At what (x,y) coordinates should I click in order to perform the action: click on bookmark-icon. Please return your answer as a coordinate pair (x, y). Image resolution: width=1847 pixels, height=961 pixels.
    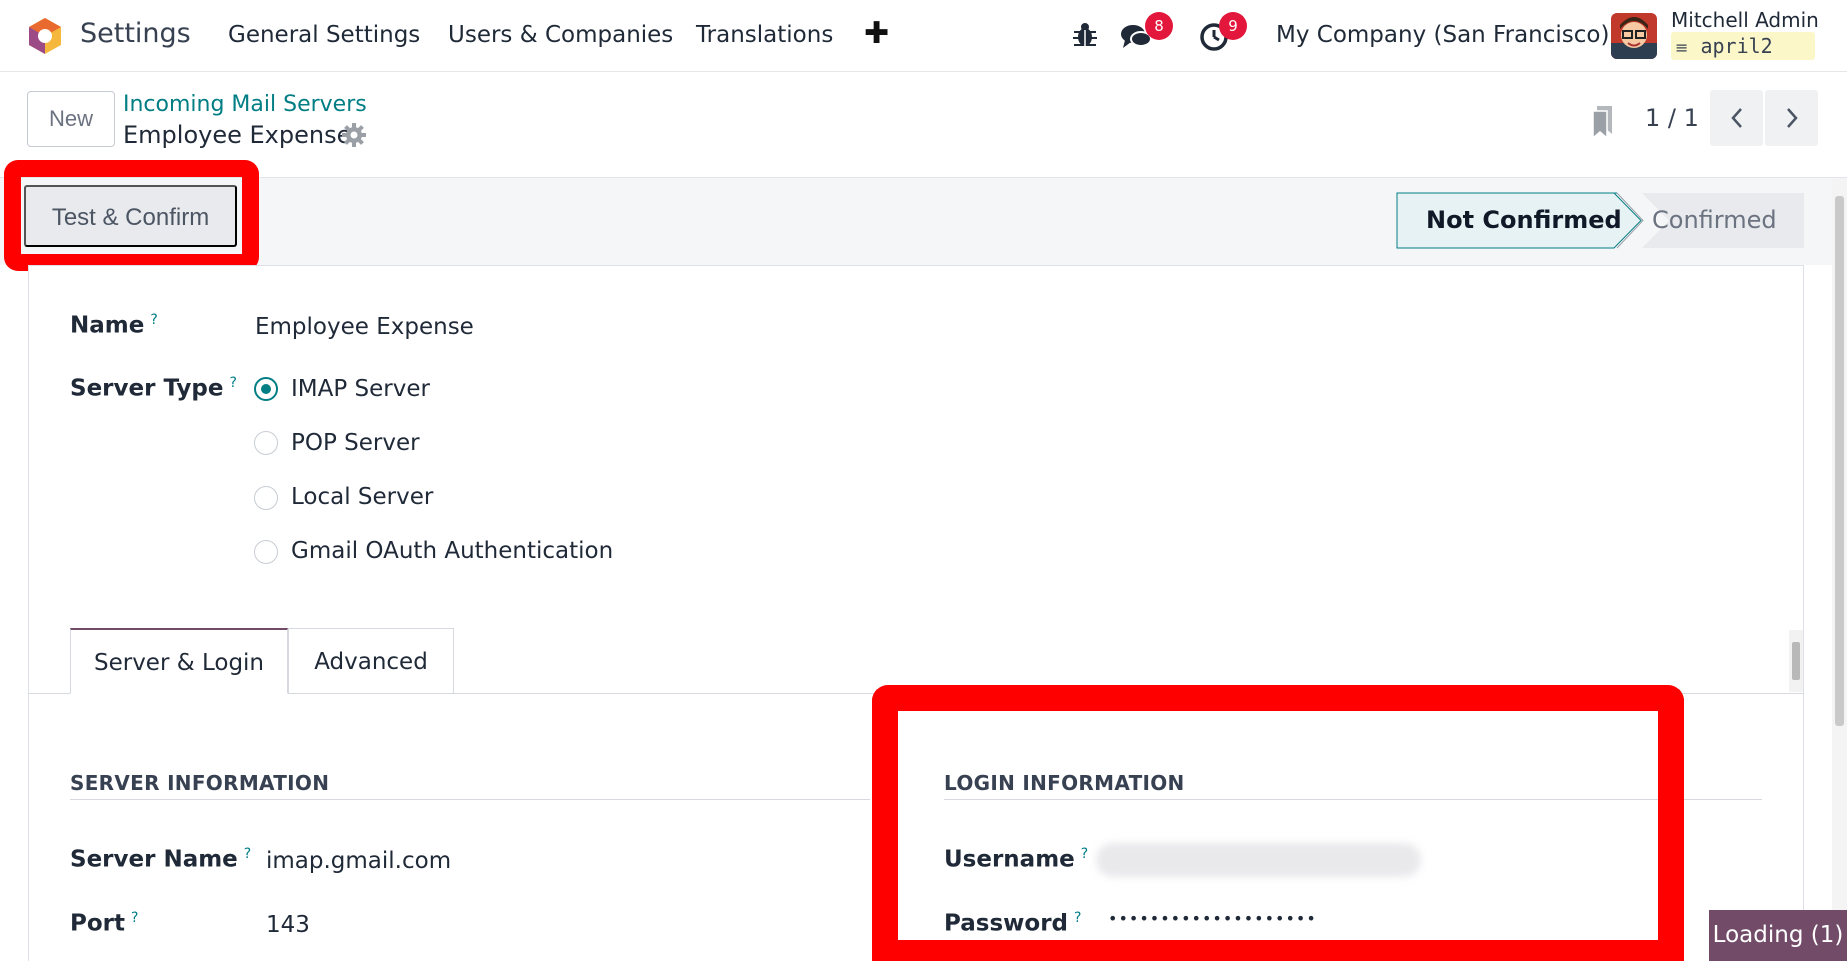
    Looking at the image, I should click on (1603, 122).